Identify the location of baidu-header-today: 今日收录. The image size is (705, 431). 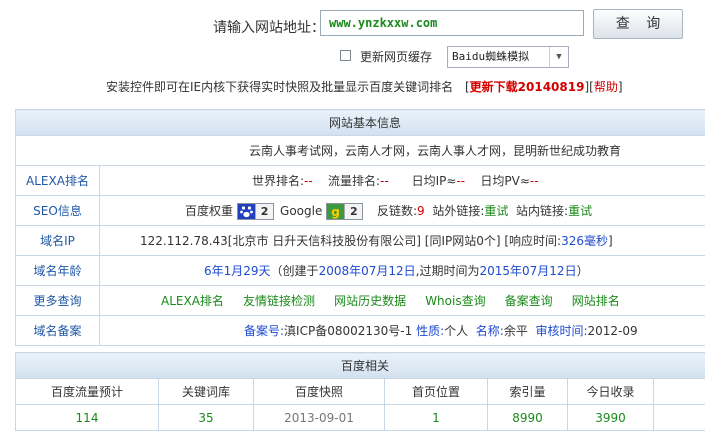
(611, 392).